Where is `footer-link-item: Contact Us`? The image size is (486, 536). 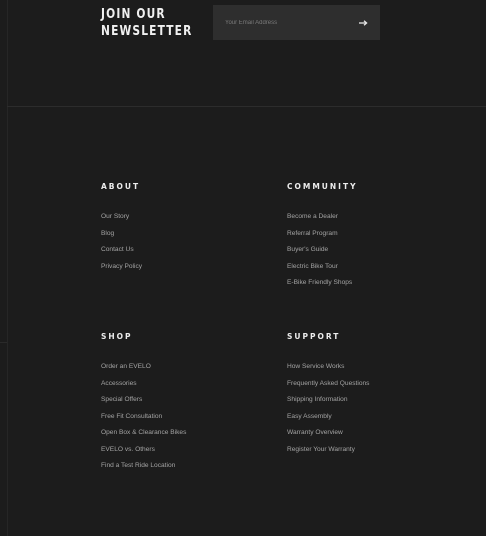 footer-link-item: Contact Us is located at coordinates (121, 250).